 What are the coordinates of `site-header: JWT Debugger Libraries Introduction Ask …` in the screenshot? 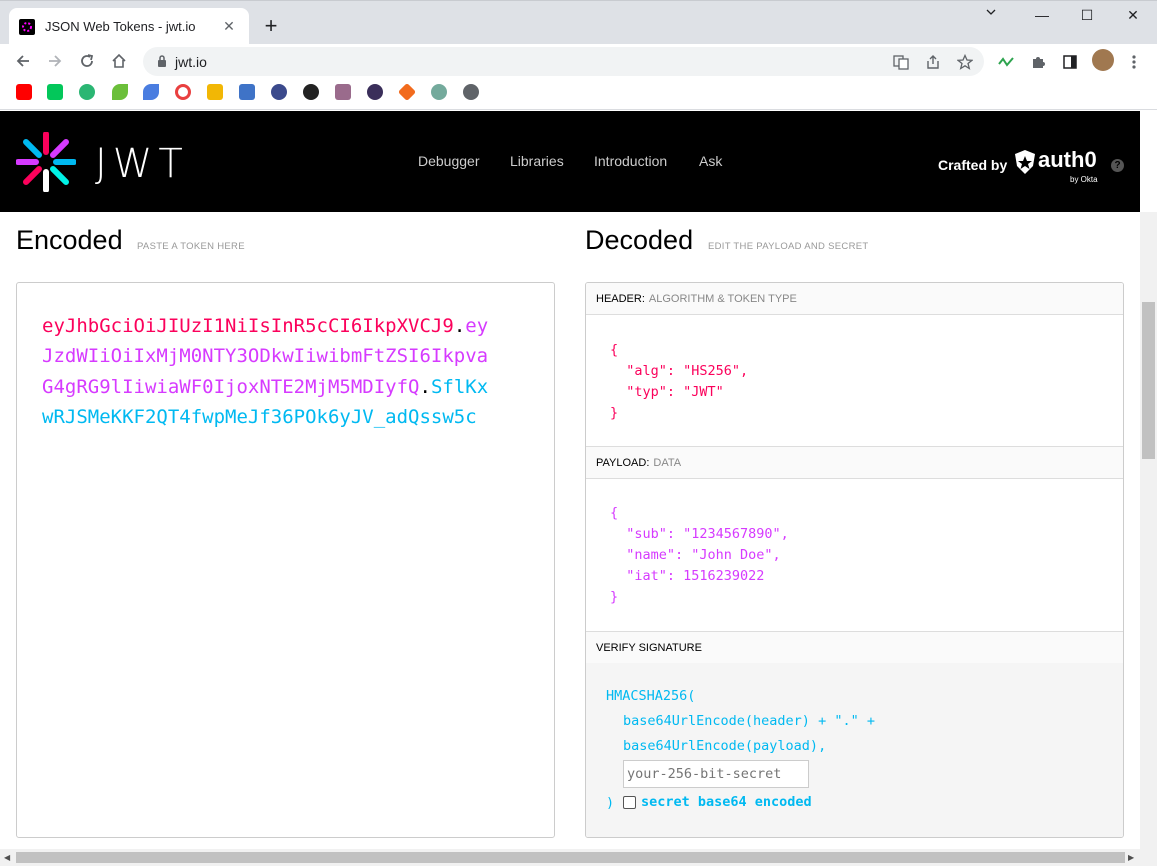 It's located at (570, 161).